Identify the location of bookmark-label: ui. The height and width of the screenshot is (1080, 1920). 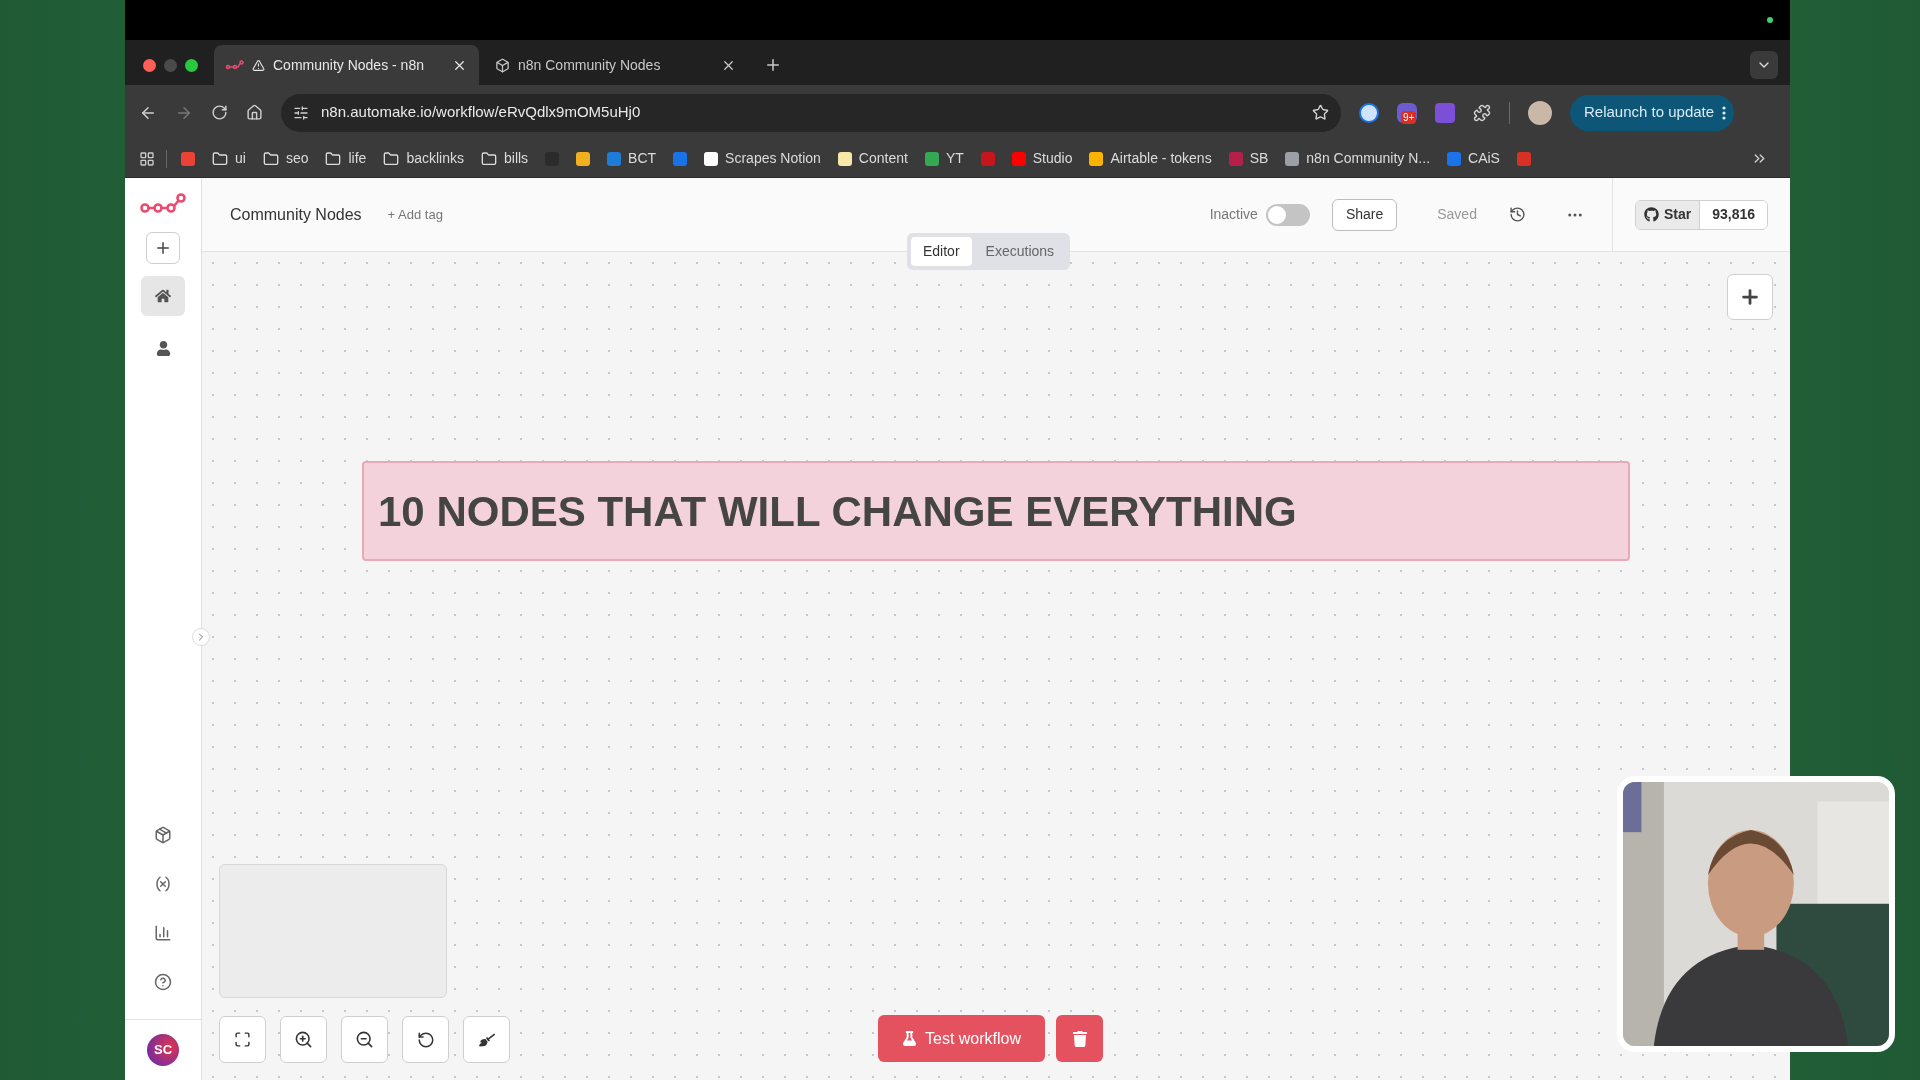
(240, 158).